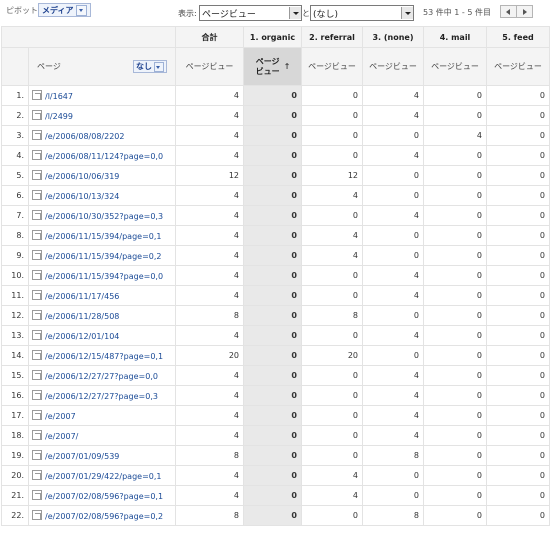  What do you see at coordinates (104, 216) in the screenshot?
I see `page-link: /e/2006/10/30/352?page=0,3` at bounding box center [104, 216].